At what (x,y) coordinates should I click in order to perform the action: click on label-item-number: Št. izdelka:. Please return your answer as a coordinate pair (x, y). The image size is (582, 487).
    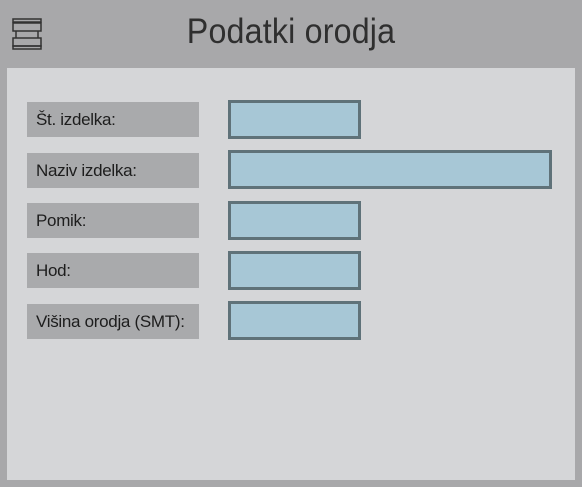
    Looking at the image, I should click on (113, 119).